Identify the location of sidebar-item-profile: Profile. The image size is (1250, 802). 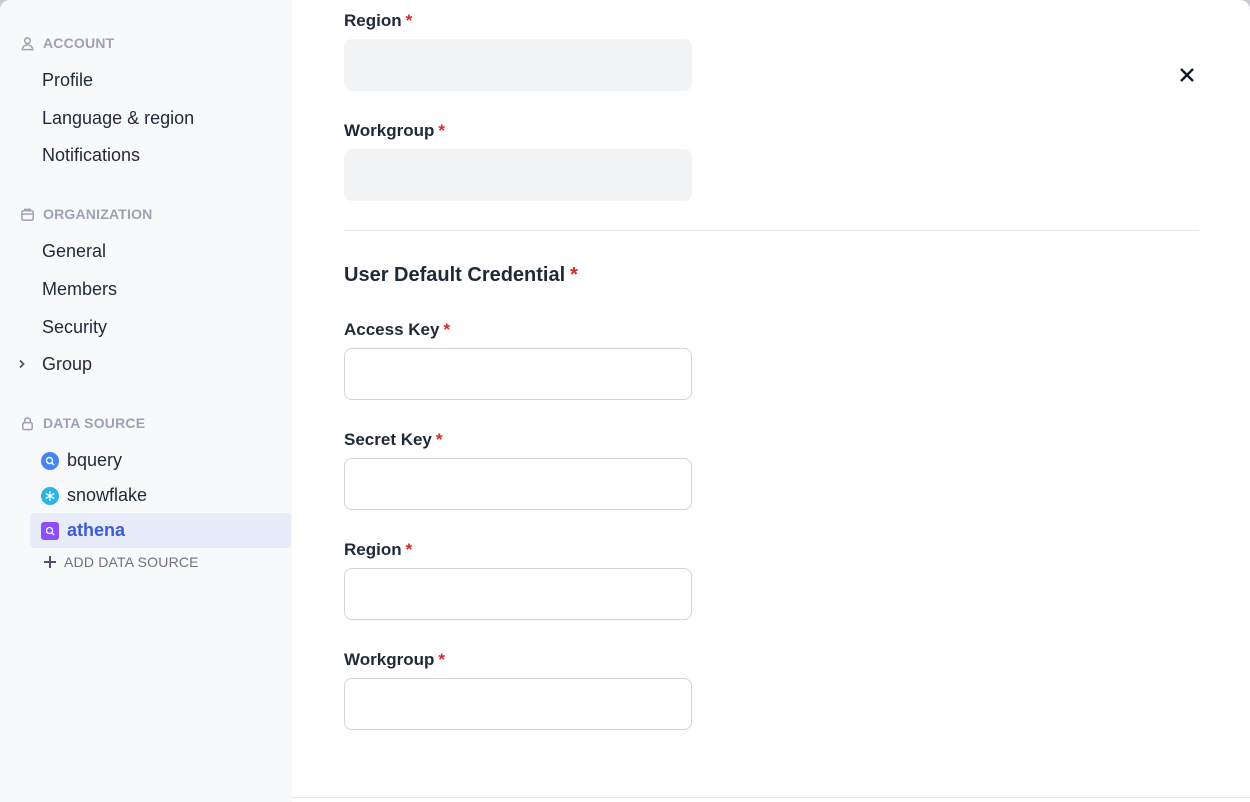
(67, 80).